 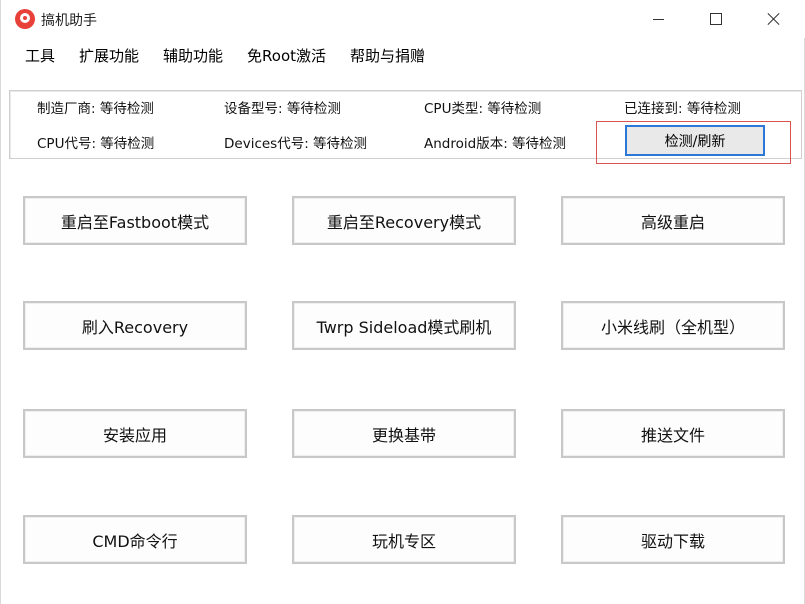 What do you see at coordinates (96, 144) in the screenshot?
I see `cpu-code-label: CPU代号: 等待检测` at bounding box center [96, 144].